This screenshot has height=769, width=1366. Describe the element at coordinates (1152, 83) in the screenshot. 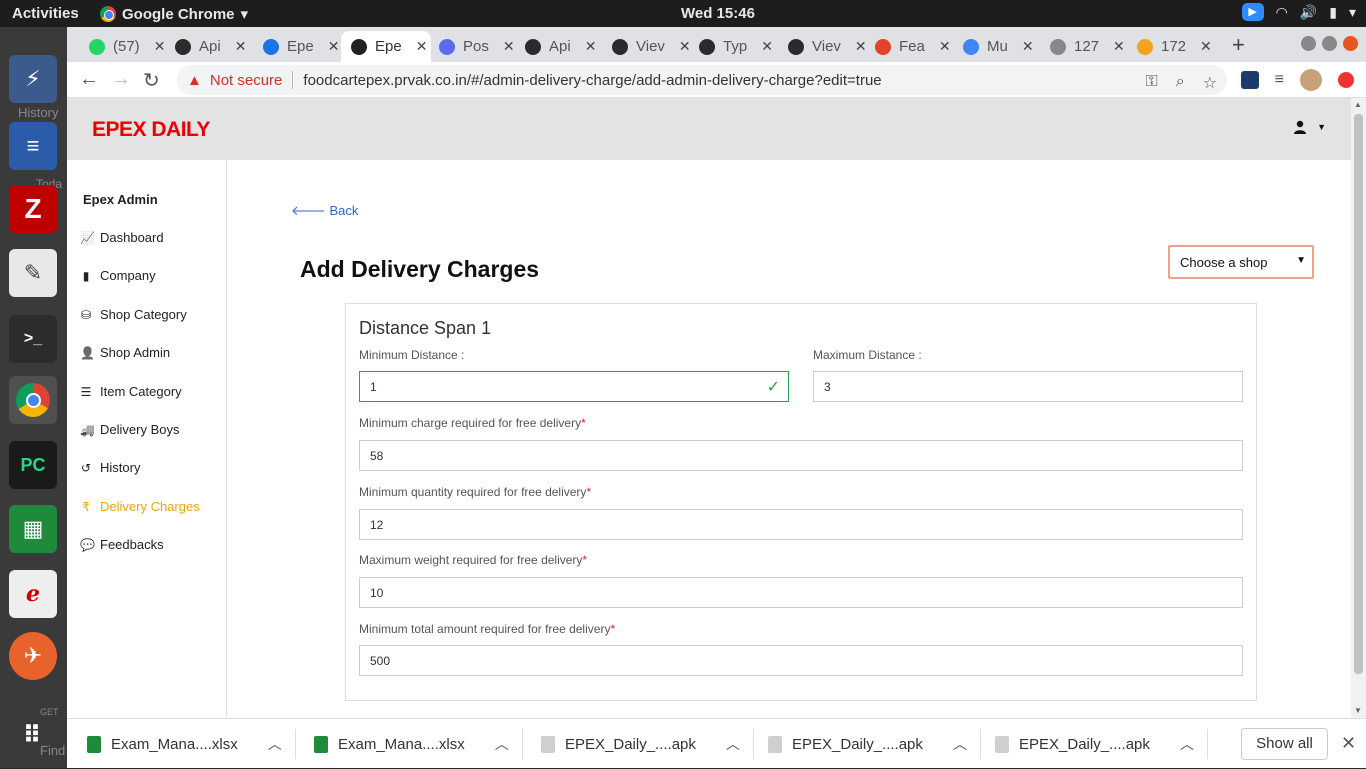

I see `key-icon: ⚿` at that location.